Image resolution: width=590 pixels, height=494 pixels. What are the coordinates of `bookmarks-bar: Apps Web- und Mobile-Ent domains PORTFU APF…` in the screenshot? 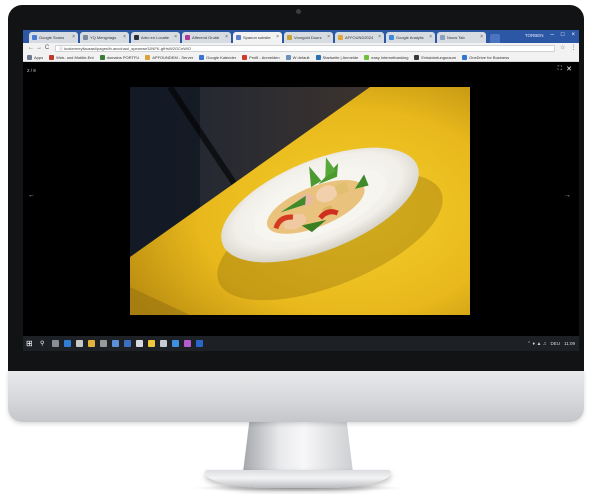 It's located at (301, 57).